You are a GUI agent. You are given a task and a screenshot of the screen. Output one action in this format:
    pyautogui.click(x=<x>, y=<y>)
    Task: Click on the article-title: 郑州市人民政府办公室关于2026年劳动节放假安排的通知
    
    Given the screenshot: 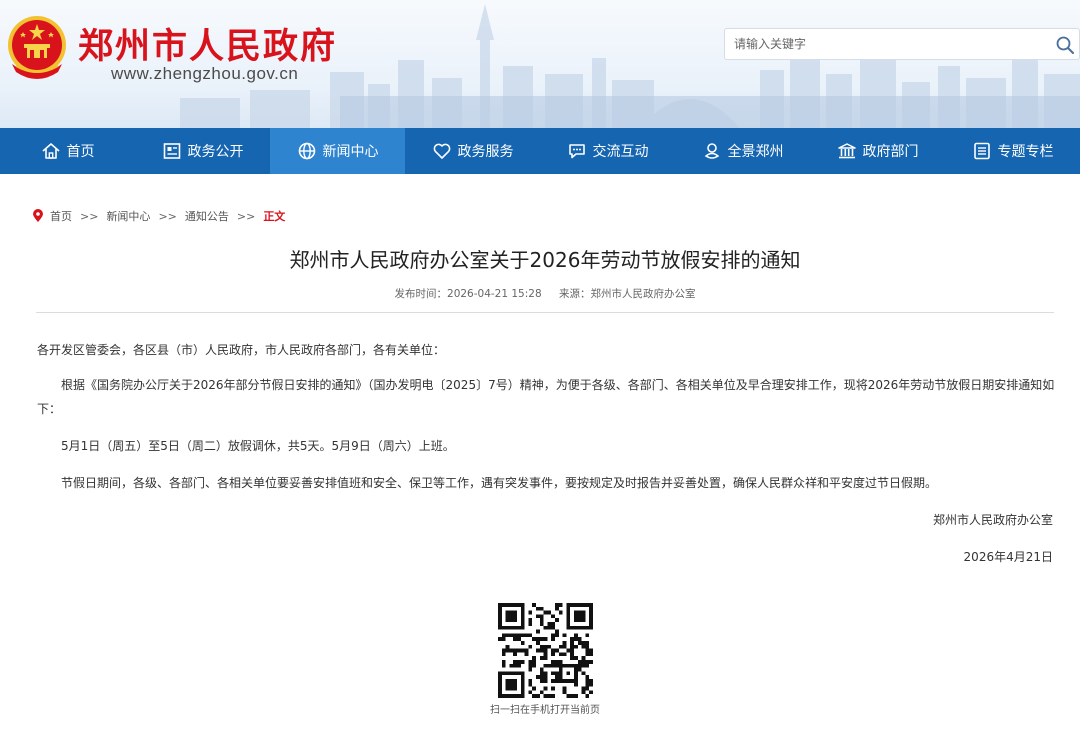 What is the action you would take?
    pyautogui.click(x=545, y=260)
    